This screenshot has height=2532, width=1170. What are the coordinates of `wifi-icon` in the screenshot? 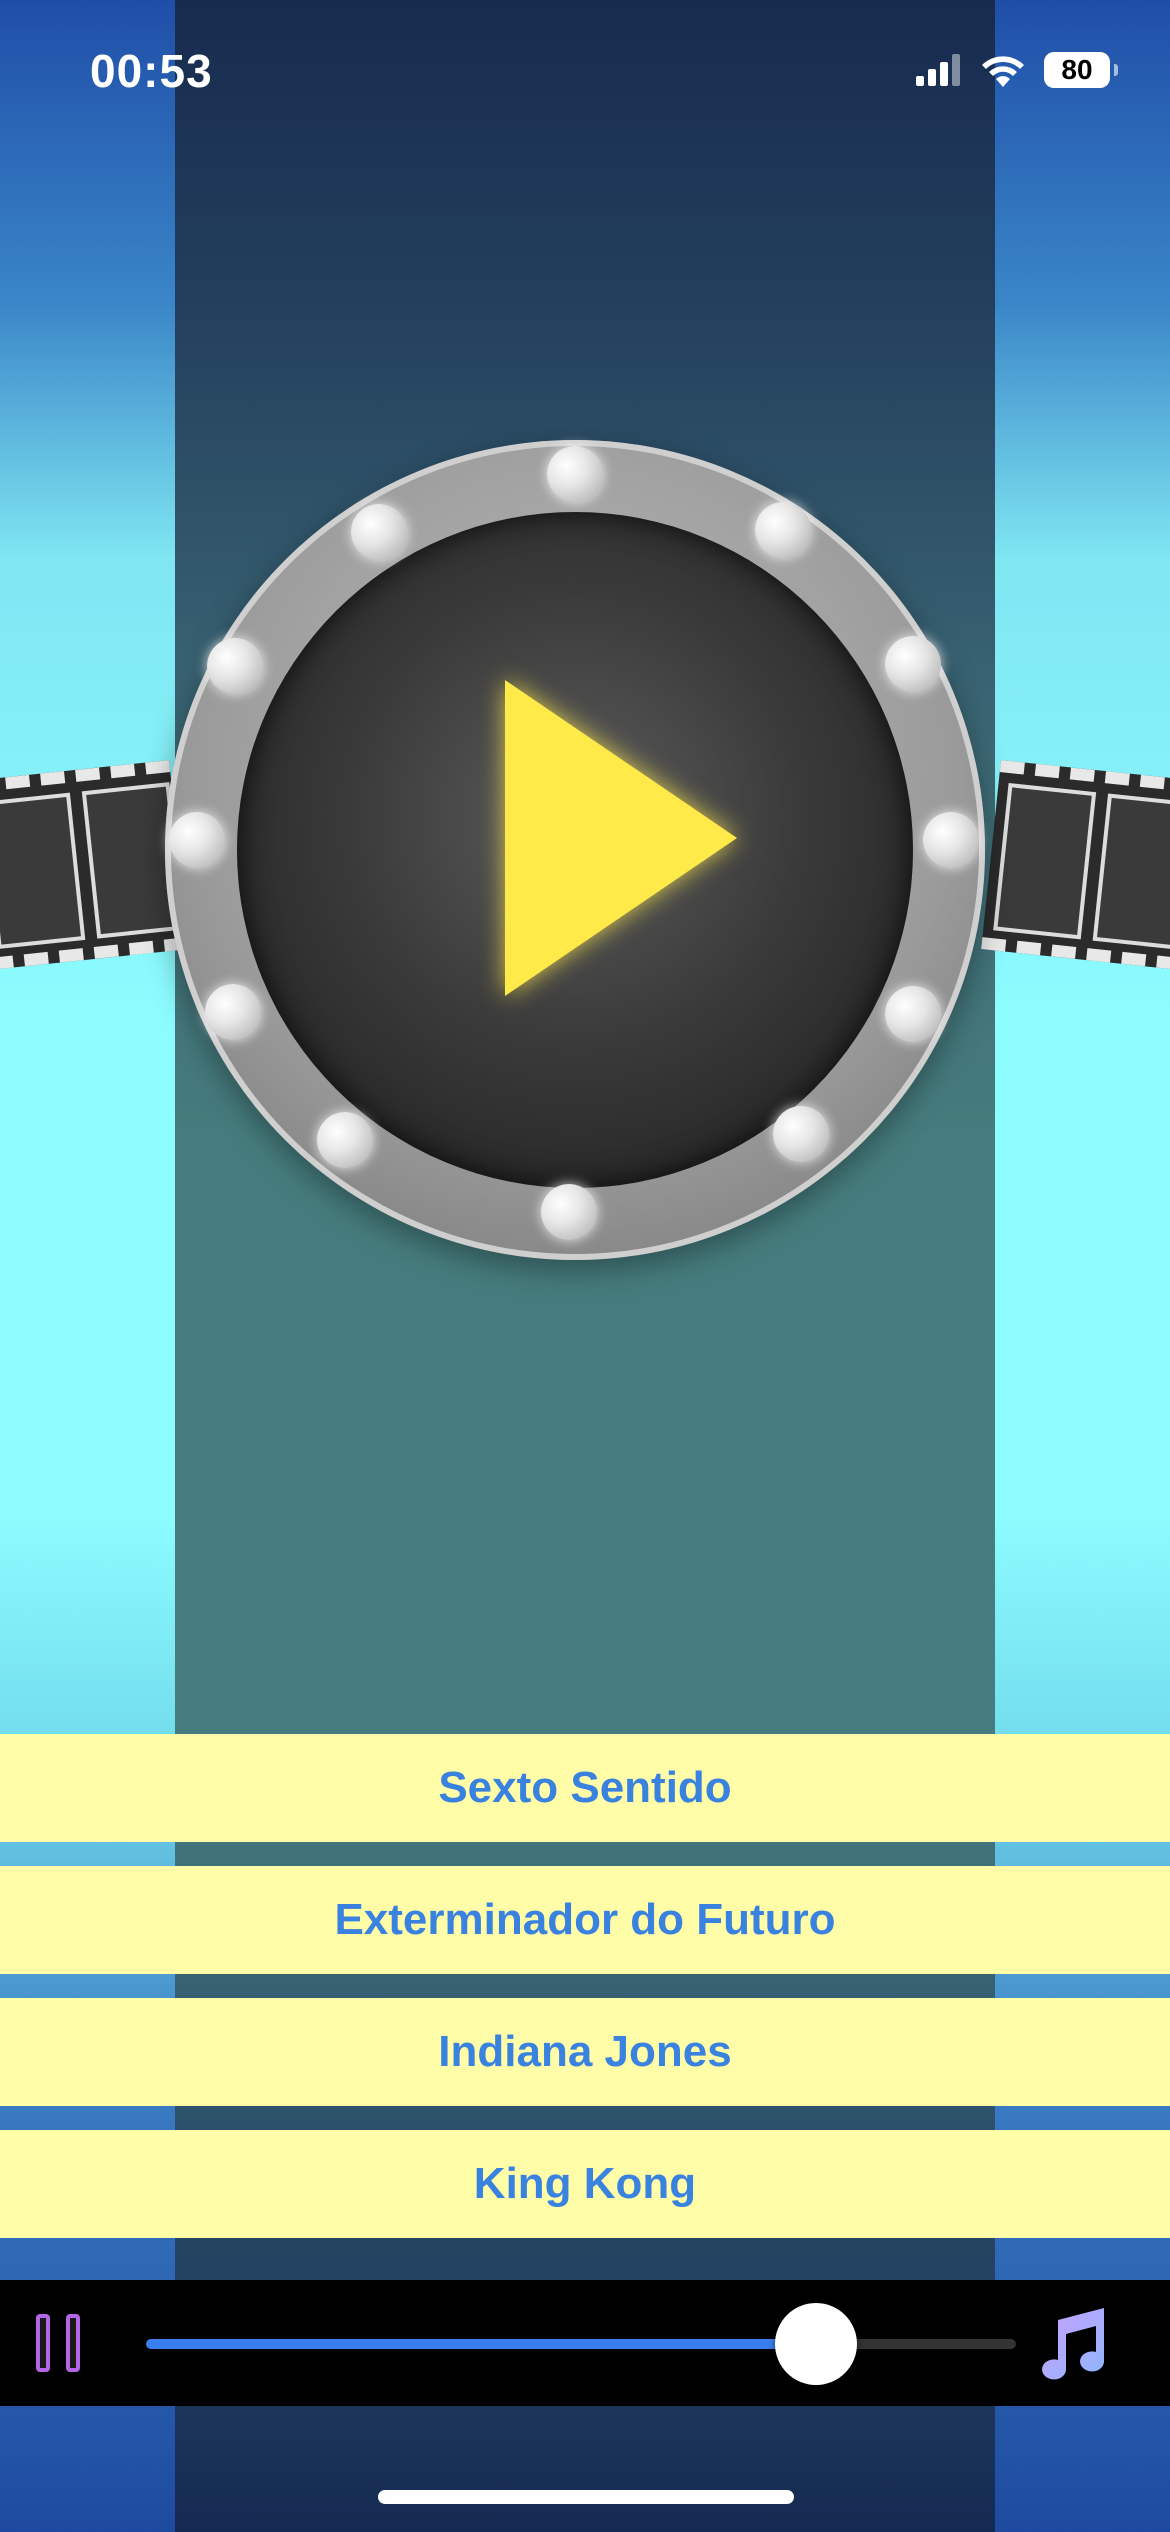 It's located at (1003, 71).